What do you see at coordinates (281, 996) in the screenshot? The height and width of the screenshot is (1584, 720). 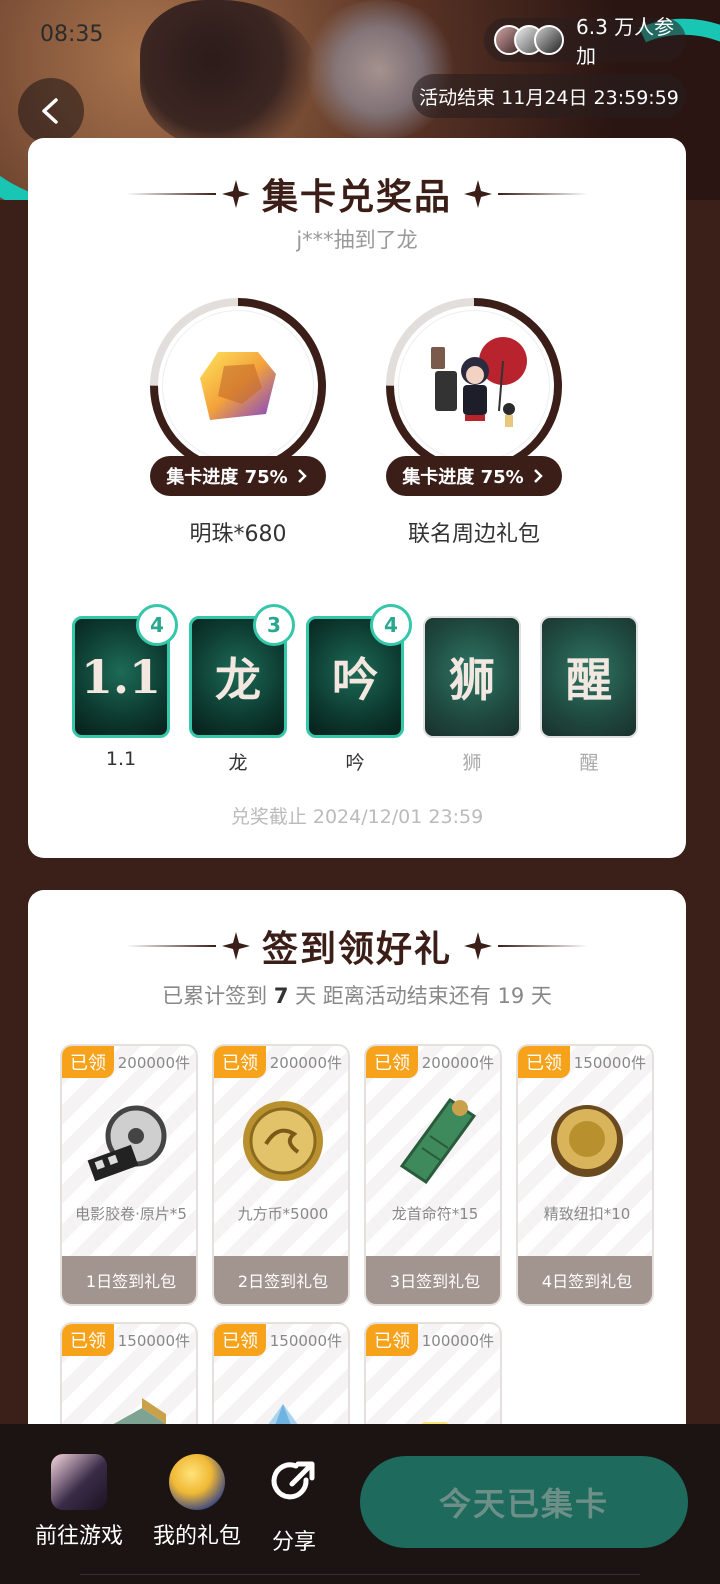 I see `checkin-days: 7` at bounding box center [281, 996].